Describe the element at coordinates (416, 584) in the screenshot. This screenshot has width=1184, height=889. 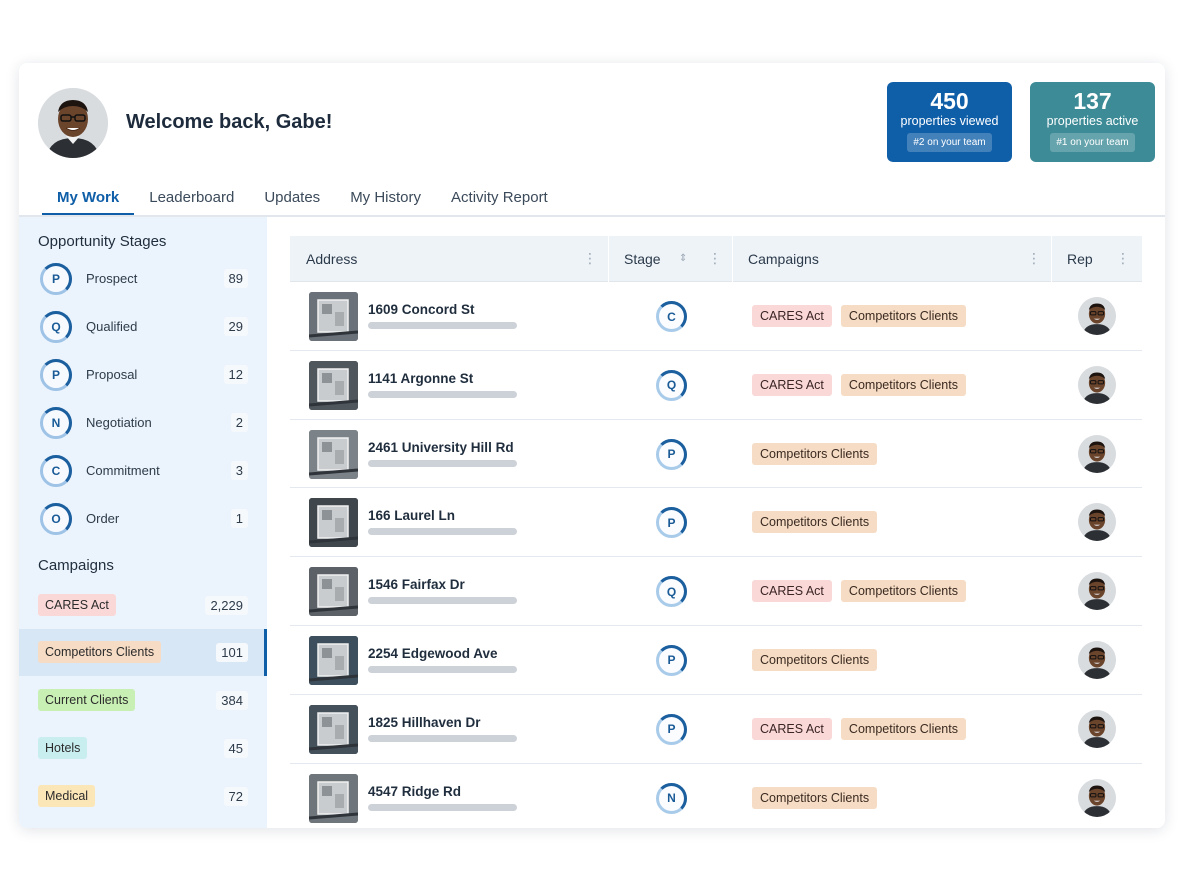
I see `property-address: 1546 Fairfax Dr` at that location.